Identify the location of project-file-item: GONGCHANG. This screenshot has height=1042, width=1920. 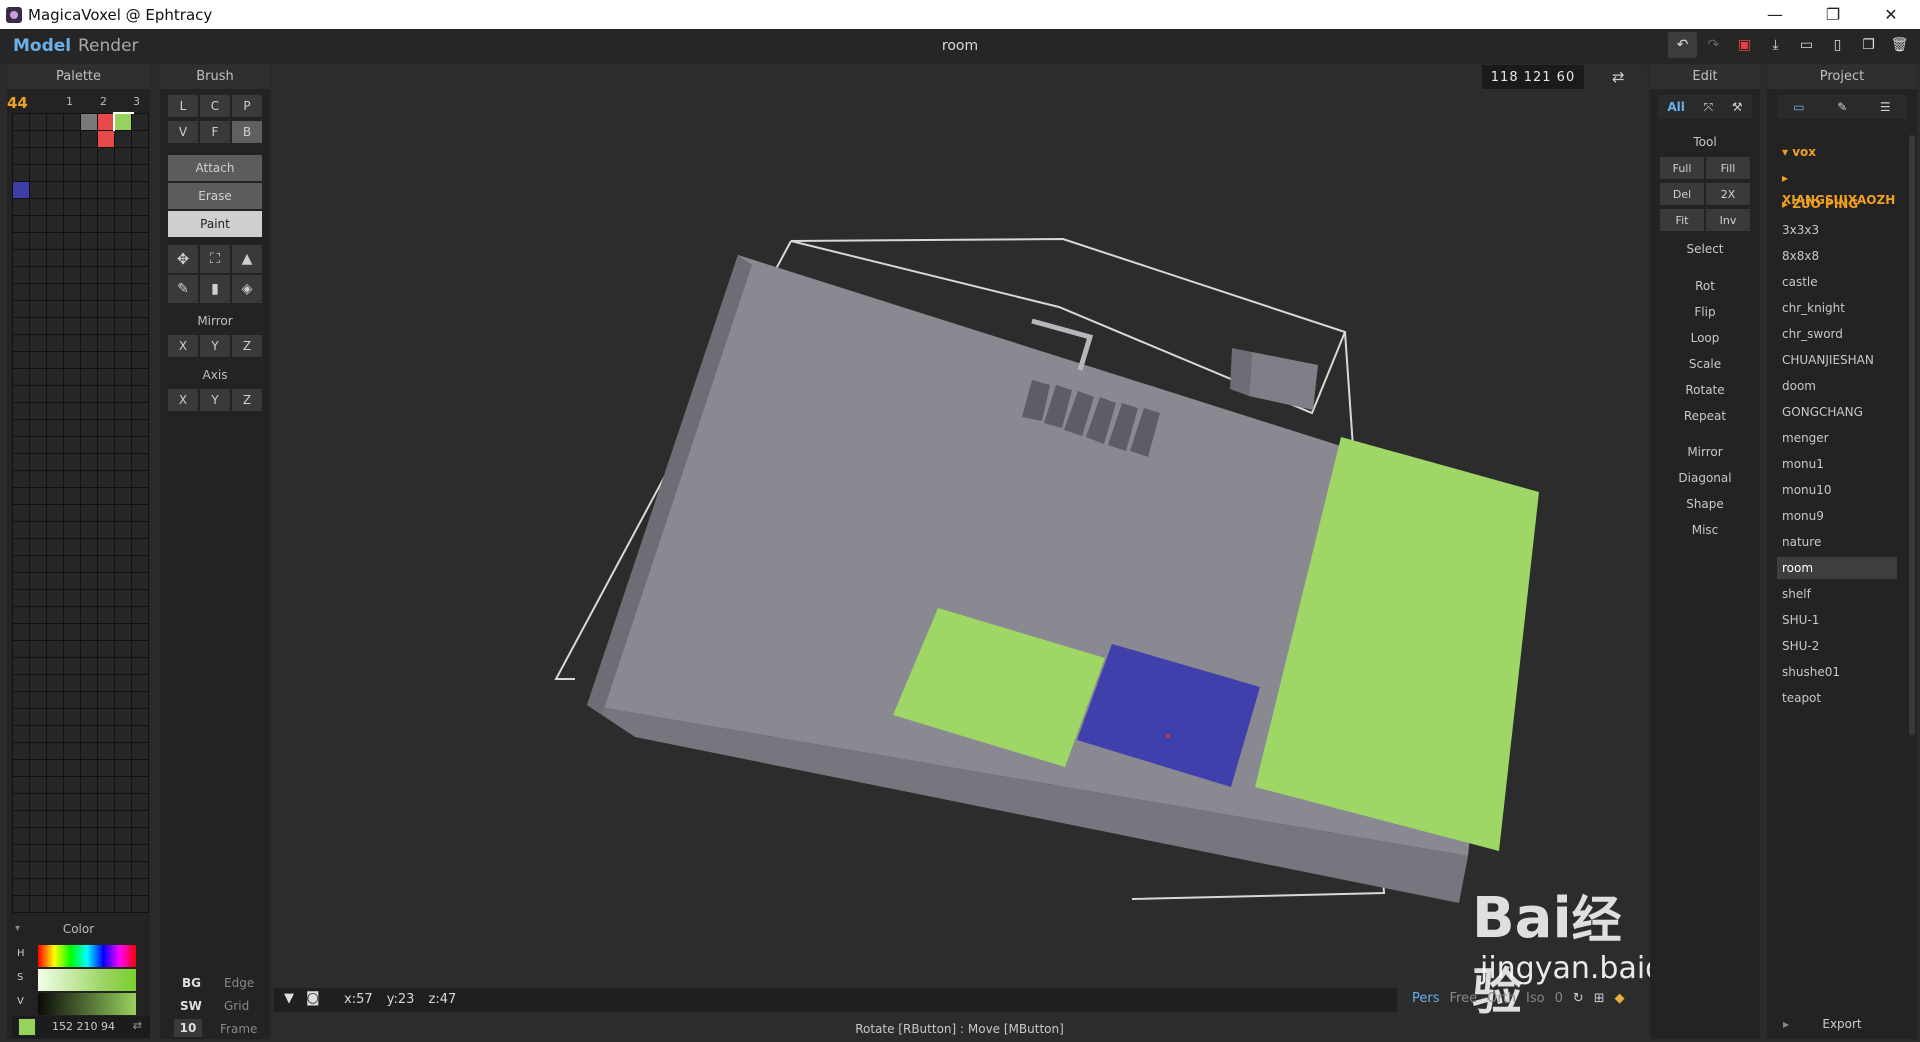
(1837, 412).